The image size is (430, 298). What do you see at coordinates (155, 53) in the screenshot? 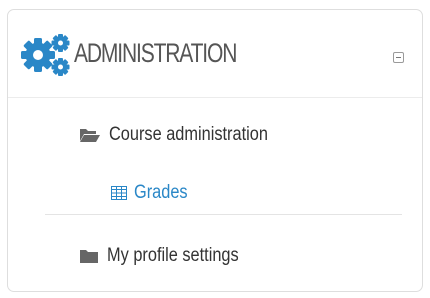
I see `block-title: ADMINISTRATION` at bounding box center [155, 53].